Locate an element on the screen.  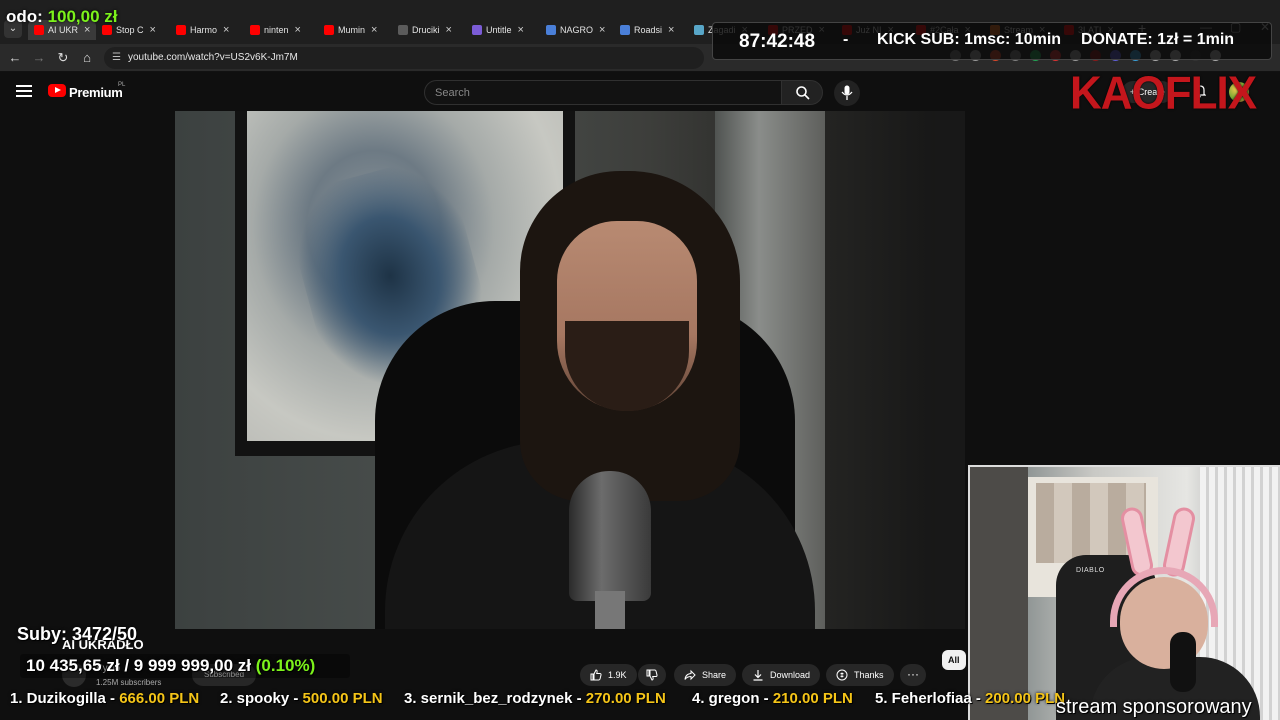
home-icon: ⌂ is located at coordinates (87, 58).